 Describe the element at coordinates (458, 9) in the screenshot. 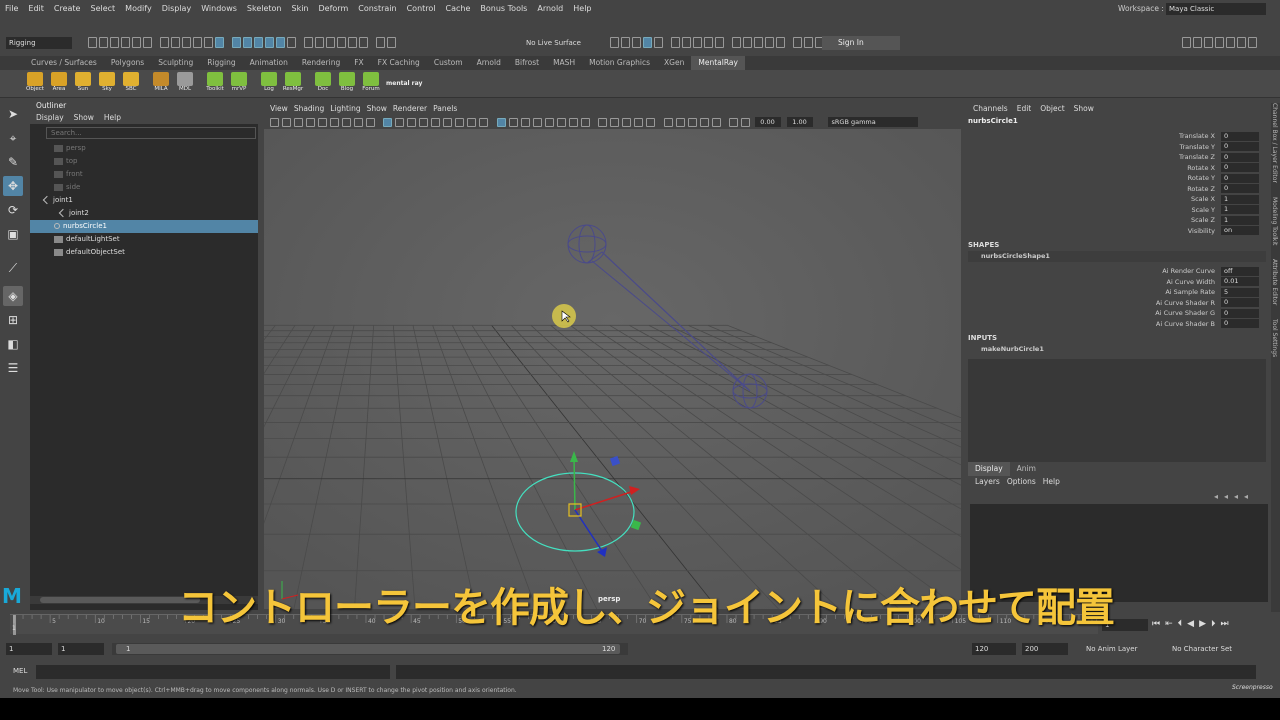

I see `menu-cache: Cache` at that location.